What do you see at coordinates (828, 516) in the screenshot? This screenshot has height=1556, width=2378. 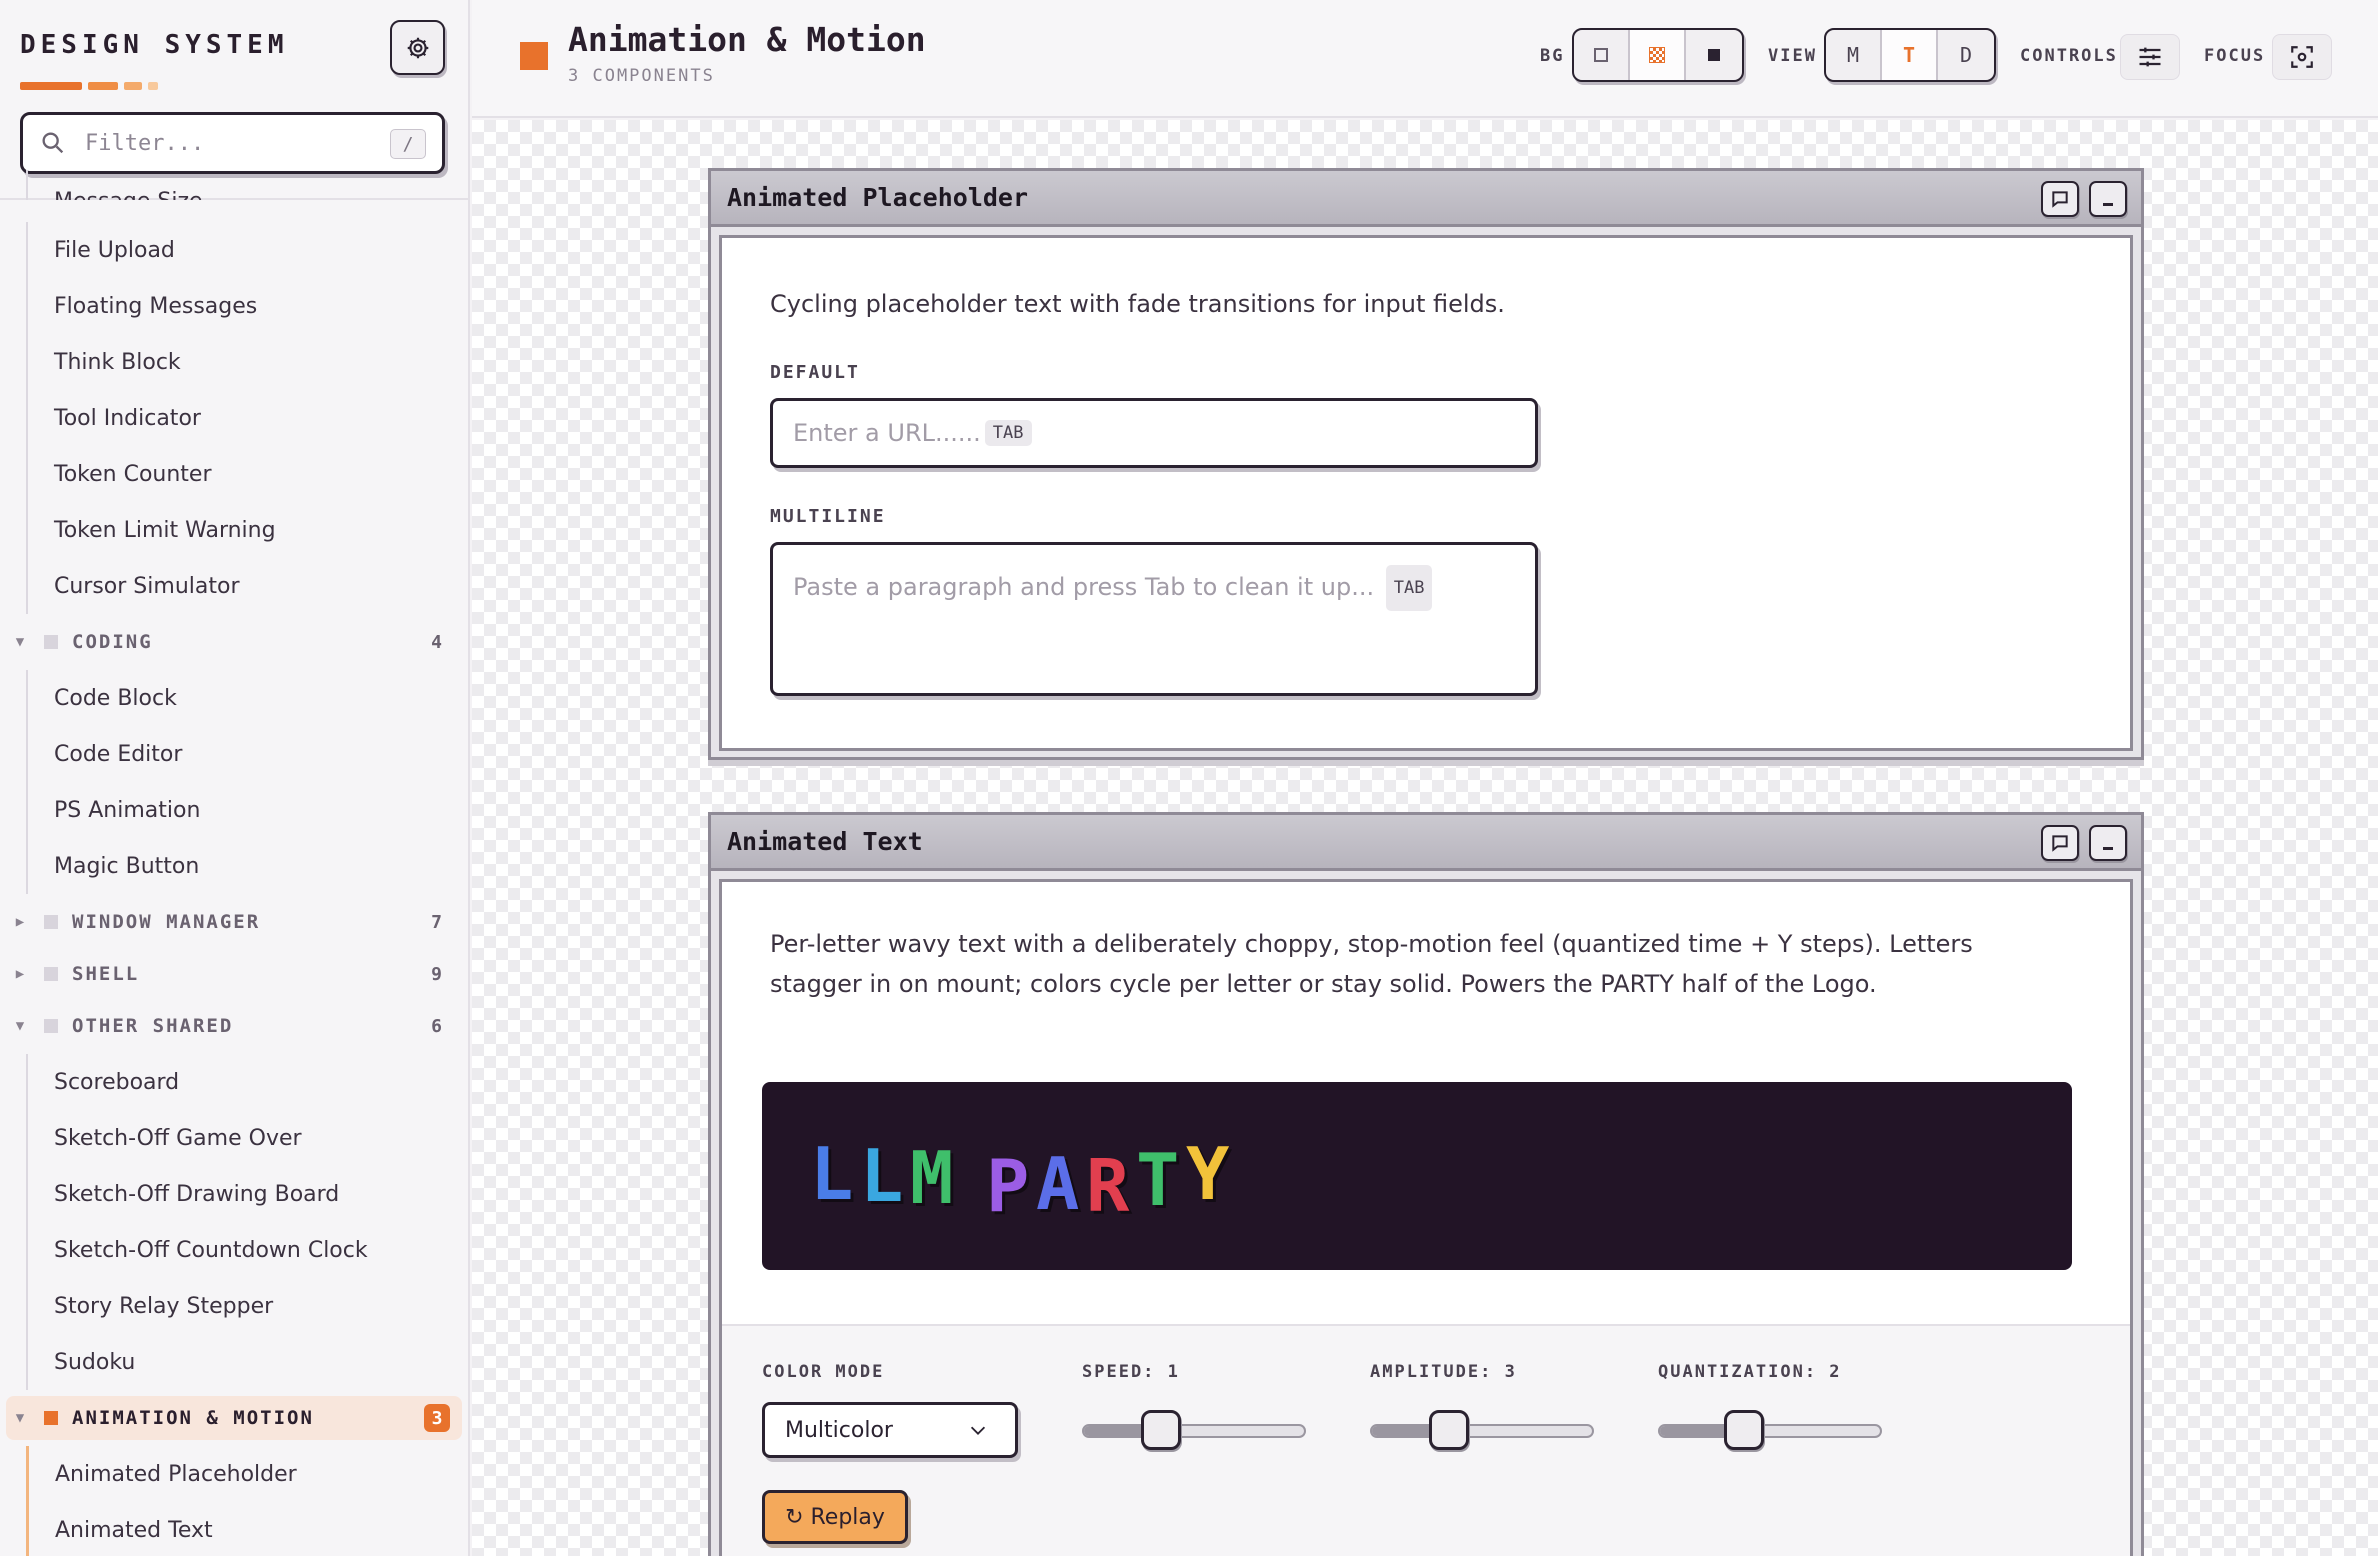 I see `multiline-label: MULTILINE` at bounding box center [828, 516].